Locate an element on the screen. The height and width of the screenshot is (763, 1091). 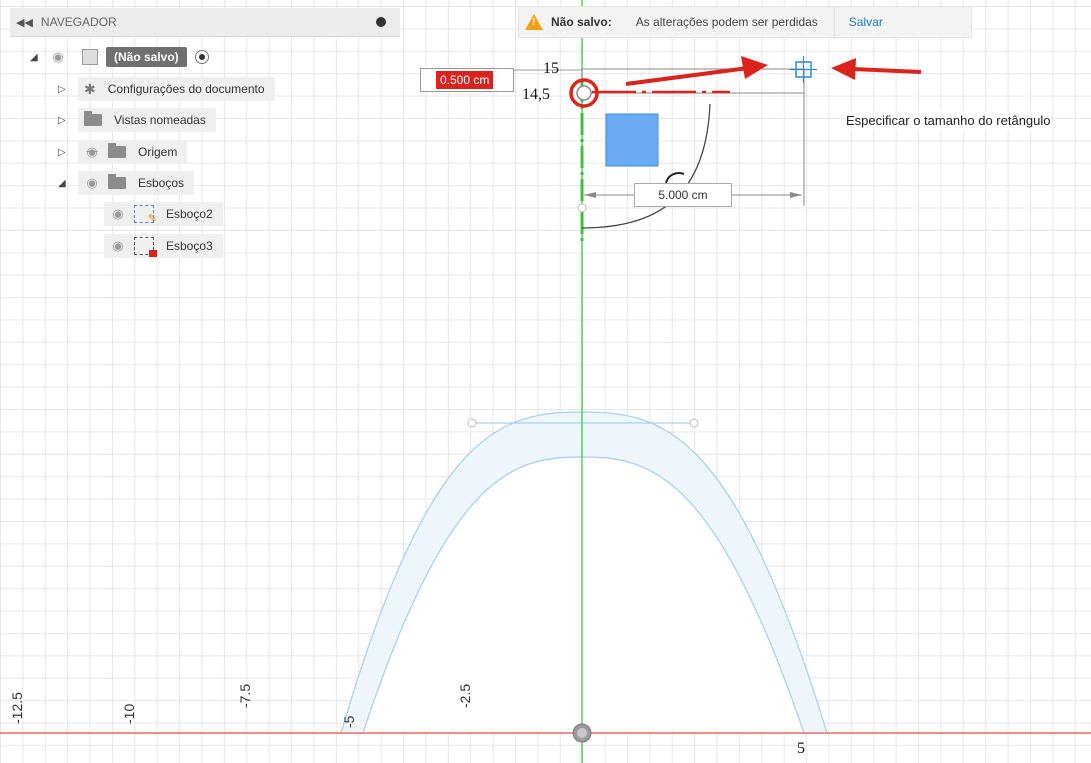
arch-point-right is located at coordinates (694, 423).